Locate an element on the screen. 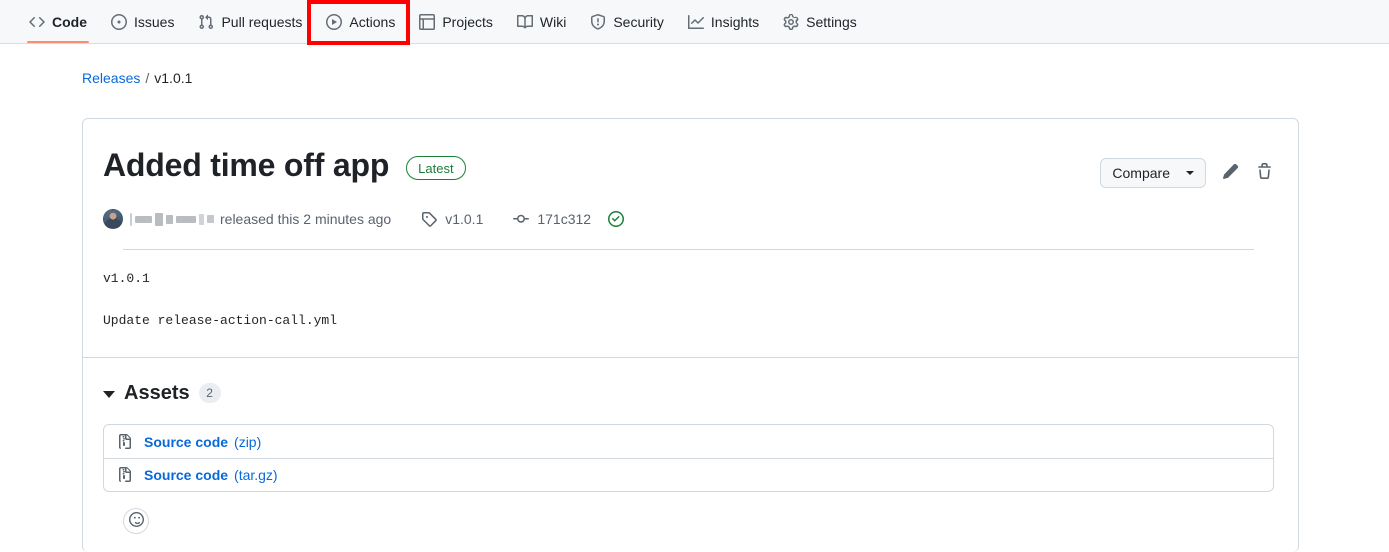 This screenshot has height=552, width=1389. assets-count-badge: 2 is located at coordinates (209, 393).